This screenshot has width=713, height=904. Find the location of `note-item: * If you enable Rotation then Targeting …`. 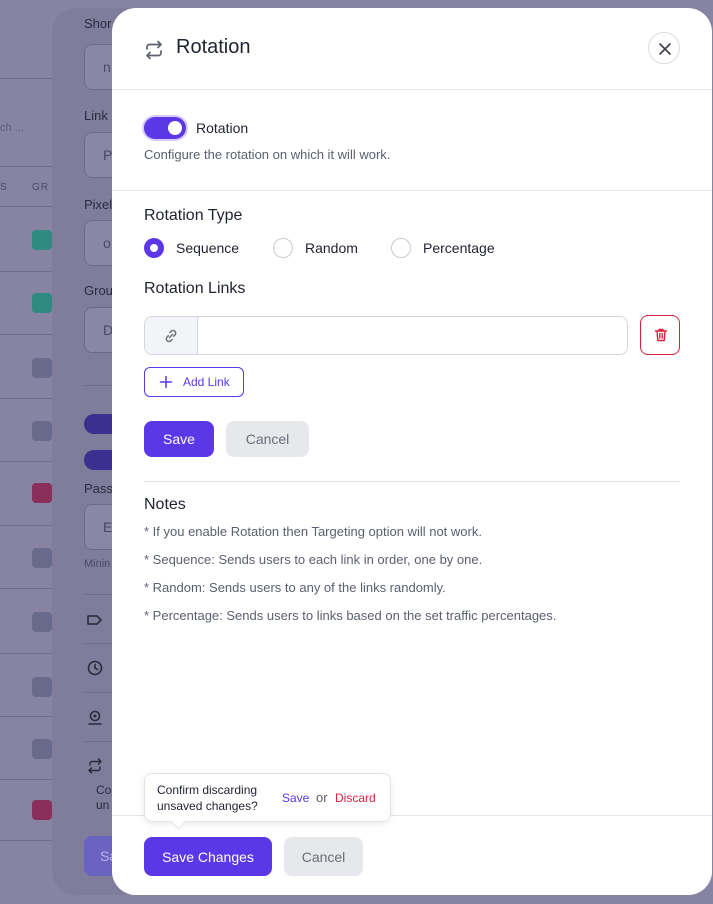

note-item: * If you enable Rotation then Targeting … is located at coordinates (313, 531).